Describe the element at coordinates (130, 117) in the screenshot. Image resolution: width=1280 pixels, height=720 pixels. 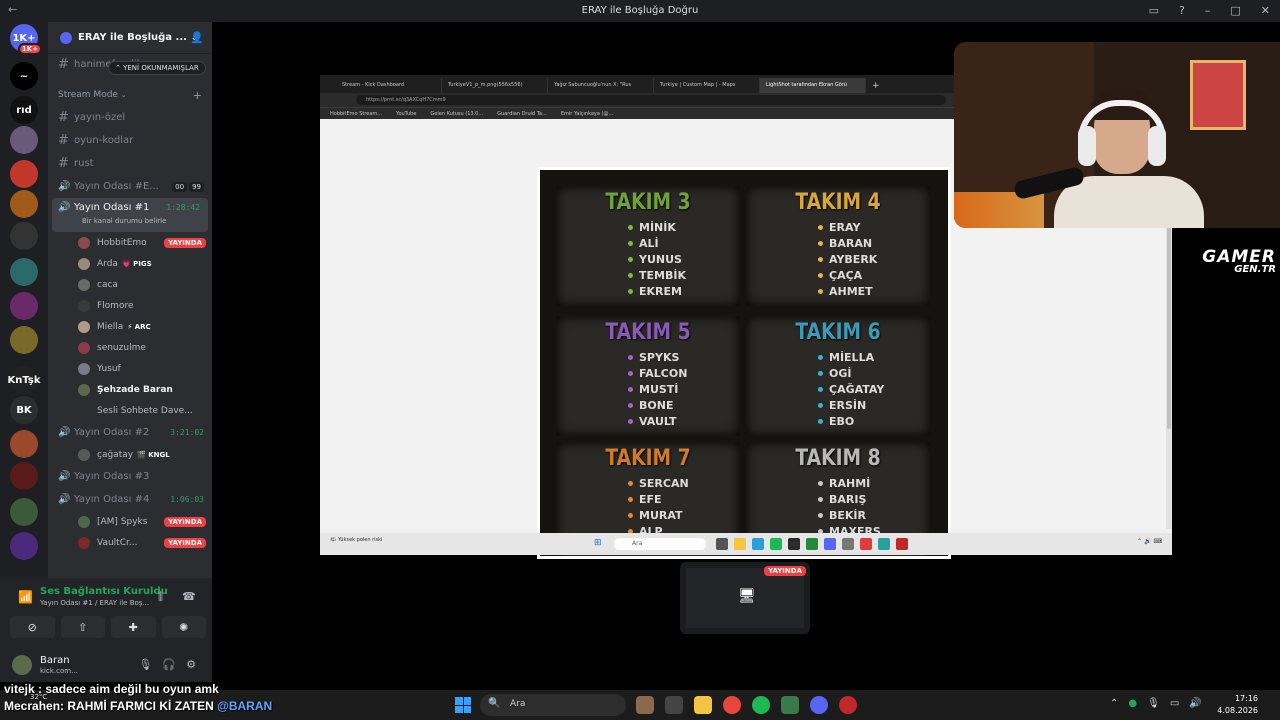
I see `text-channel: # yayın-özel` at that location.